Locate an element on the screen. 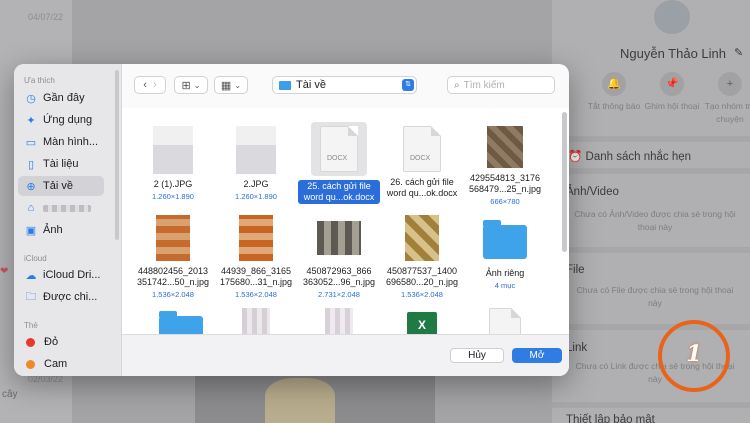 The width and height of the screenshot is (750, 423). sidebar-item-home: ⌂ is located at coordinates (61, 208).